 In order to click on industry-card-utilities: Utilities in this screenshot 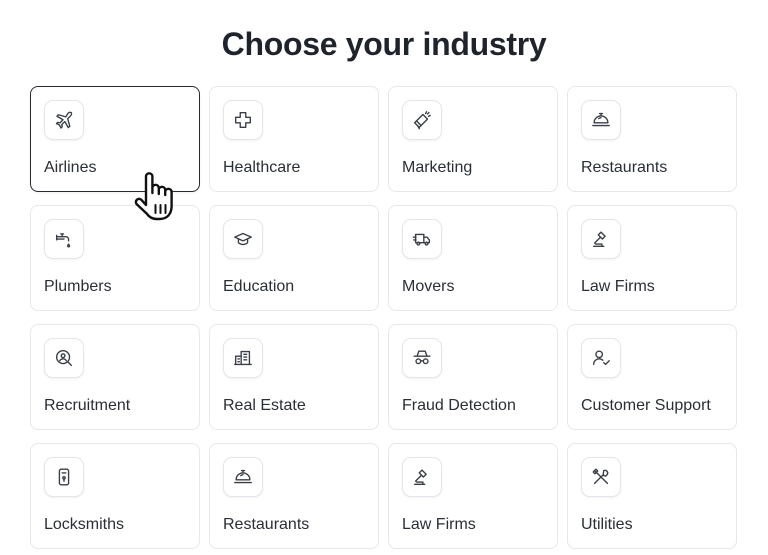, I will do `click(652, 496)`.